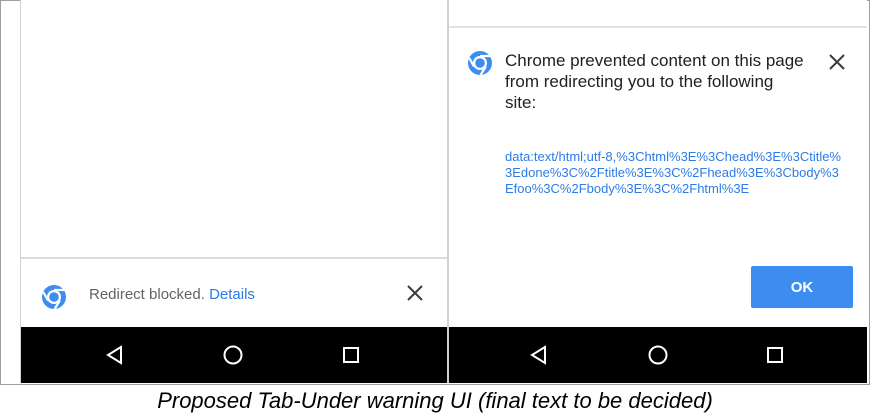  Describe the element at coordinates (802, 287) in the screenshot. I see `ok-button: OK` at that location.